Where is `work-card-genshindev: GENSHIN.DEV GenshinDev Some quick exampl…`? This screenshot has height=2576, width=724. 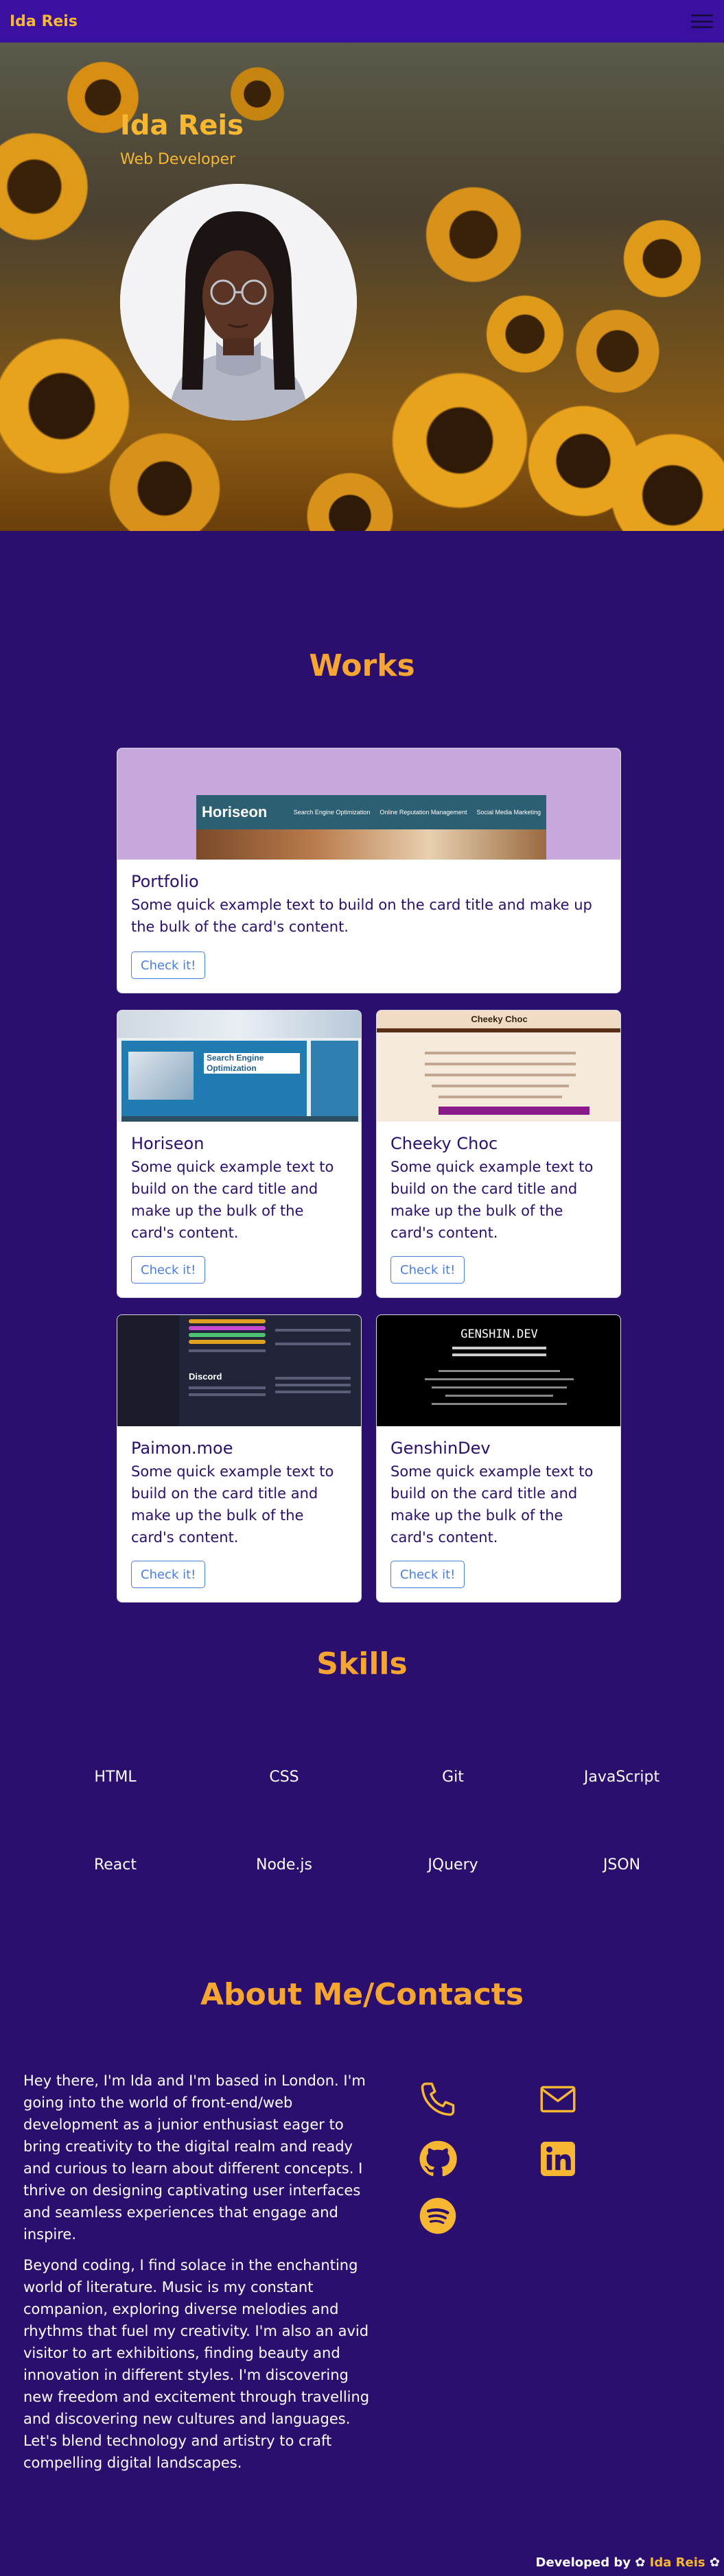 work-card-genshindev: GENSHIN.DEV GenshinDev Some quick exampl… is located at coordinates (498, 1458).